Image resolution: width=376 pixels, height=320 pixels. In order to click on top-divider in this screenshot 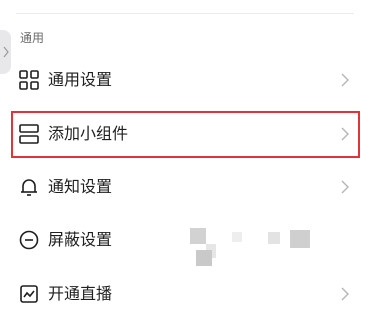, I will do `click(185, 13)`.